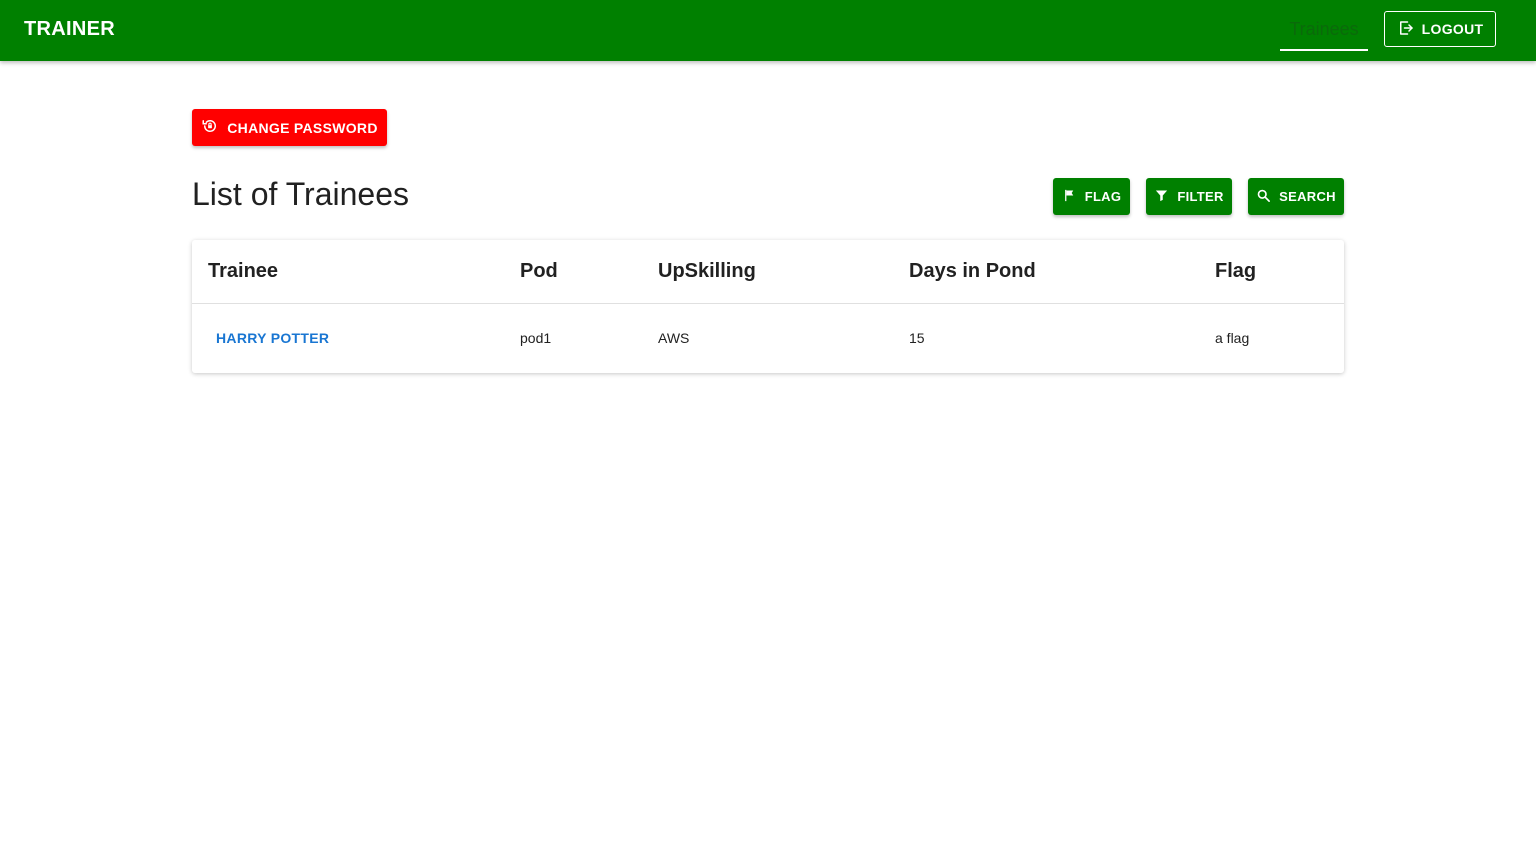 The image size is (1536, 857). What do you see at coordinates (768, 272) in the screenshot?
I see `table-header: Trainee Pod UpSkilling Days in Pond Flag` at bounding box center [768, 272].